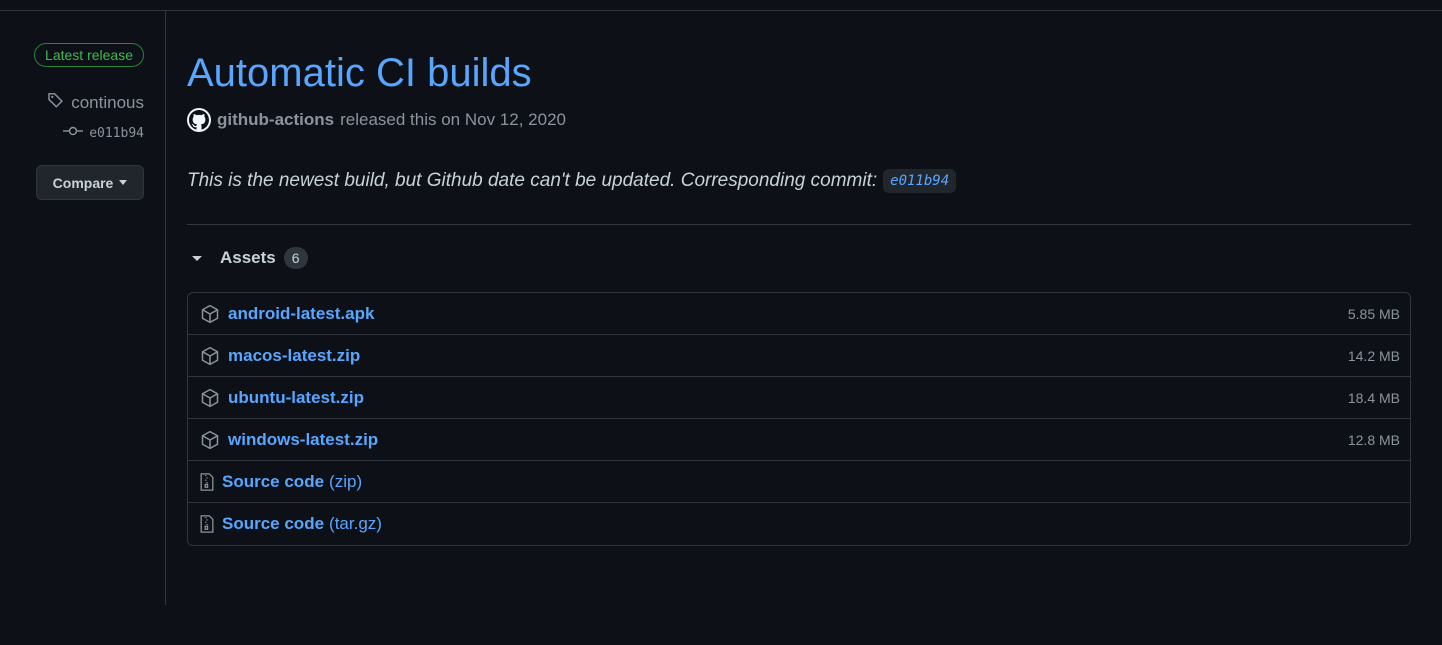  What do you see at coordinates (1373, 397) in the screenshot?
I see `asset-size: 18.4 MB` at bounding box center [1373, 397].